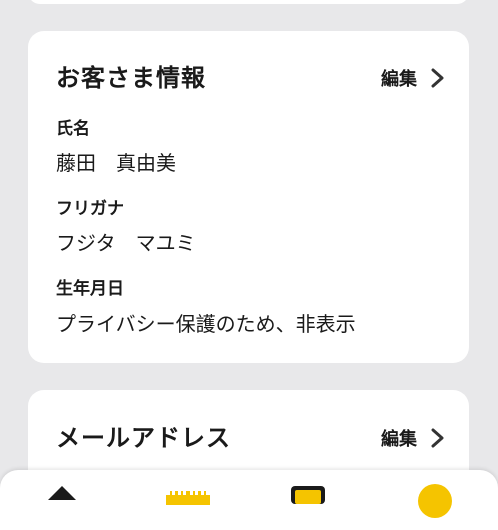  I want to click on furigana-value: フジタ マユミ, so click(126, 243).